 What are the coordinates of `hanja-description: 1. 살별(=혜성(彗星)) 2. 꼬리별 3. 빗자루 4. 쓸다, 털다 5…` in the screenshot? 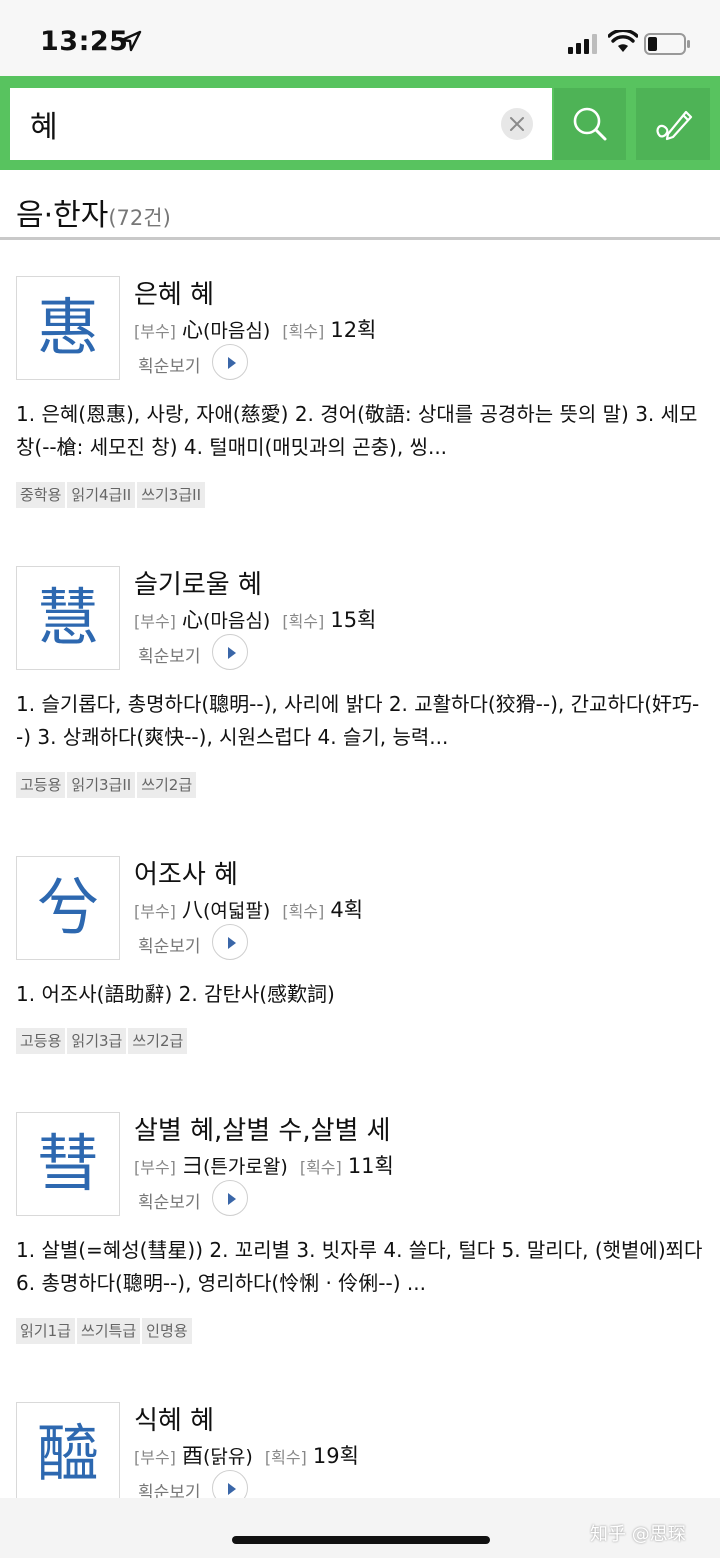 It's located at (359, 1266).